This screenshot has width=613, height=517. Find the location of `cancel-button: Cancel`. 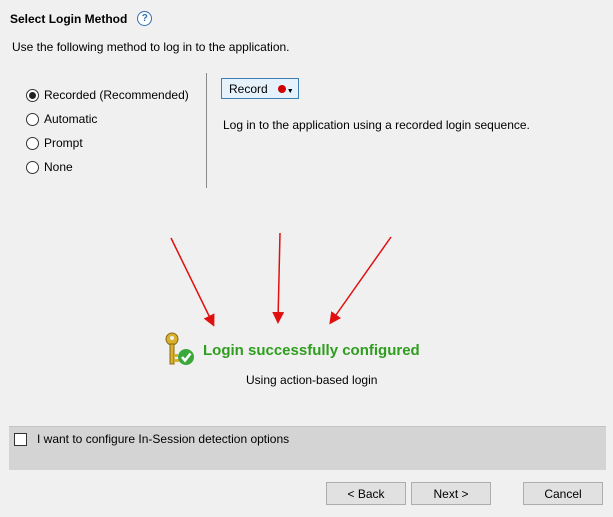

cancel-button: Cancel is located at coordinates (563, 493).